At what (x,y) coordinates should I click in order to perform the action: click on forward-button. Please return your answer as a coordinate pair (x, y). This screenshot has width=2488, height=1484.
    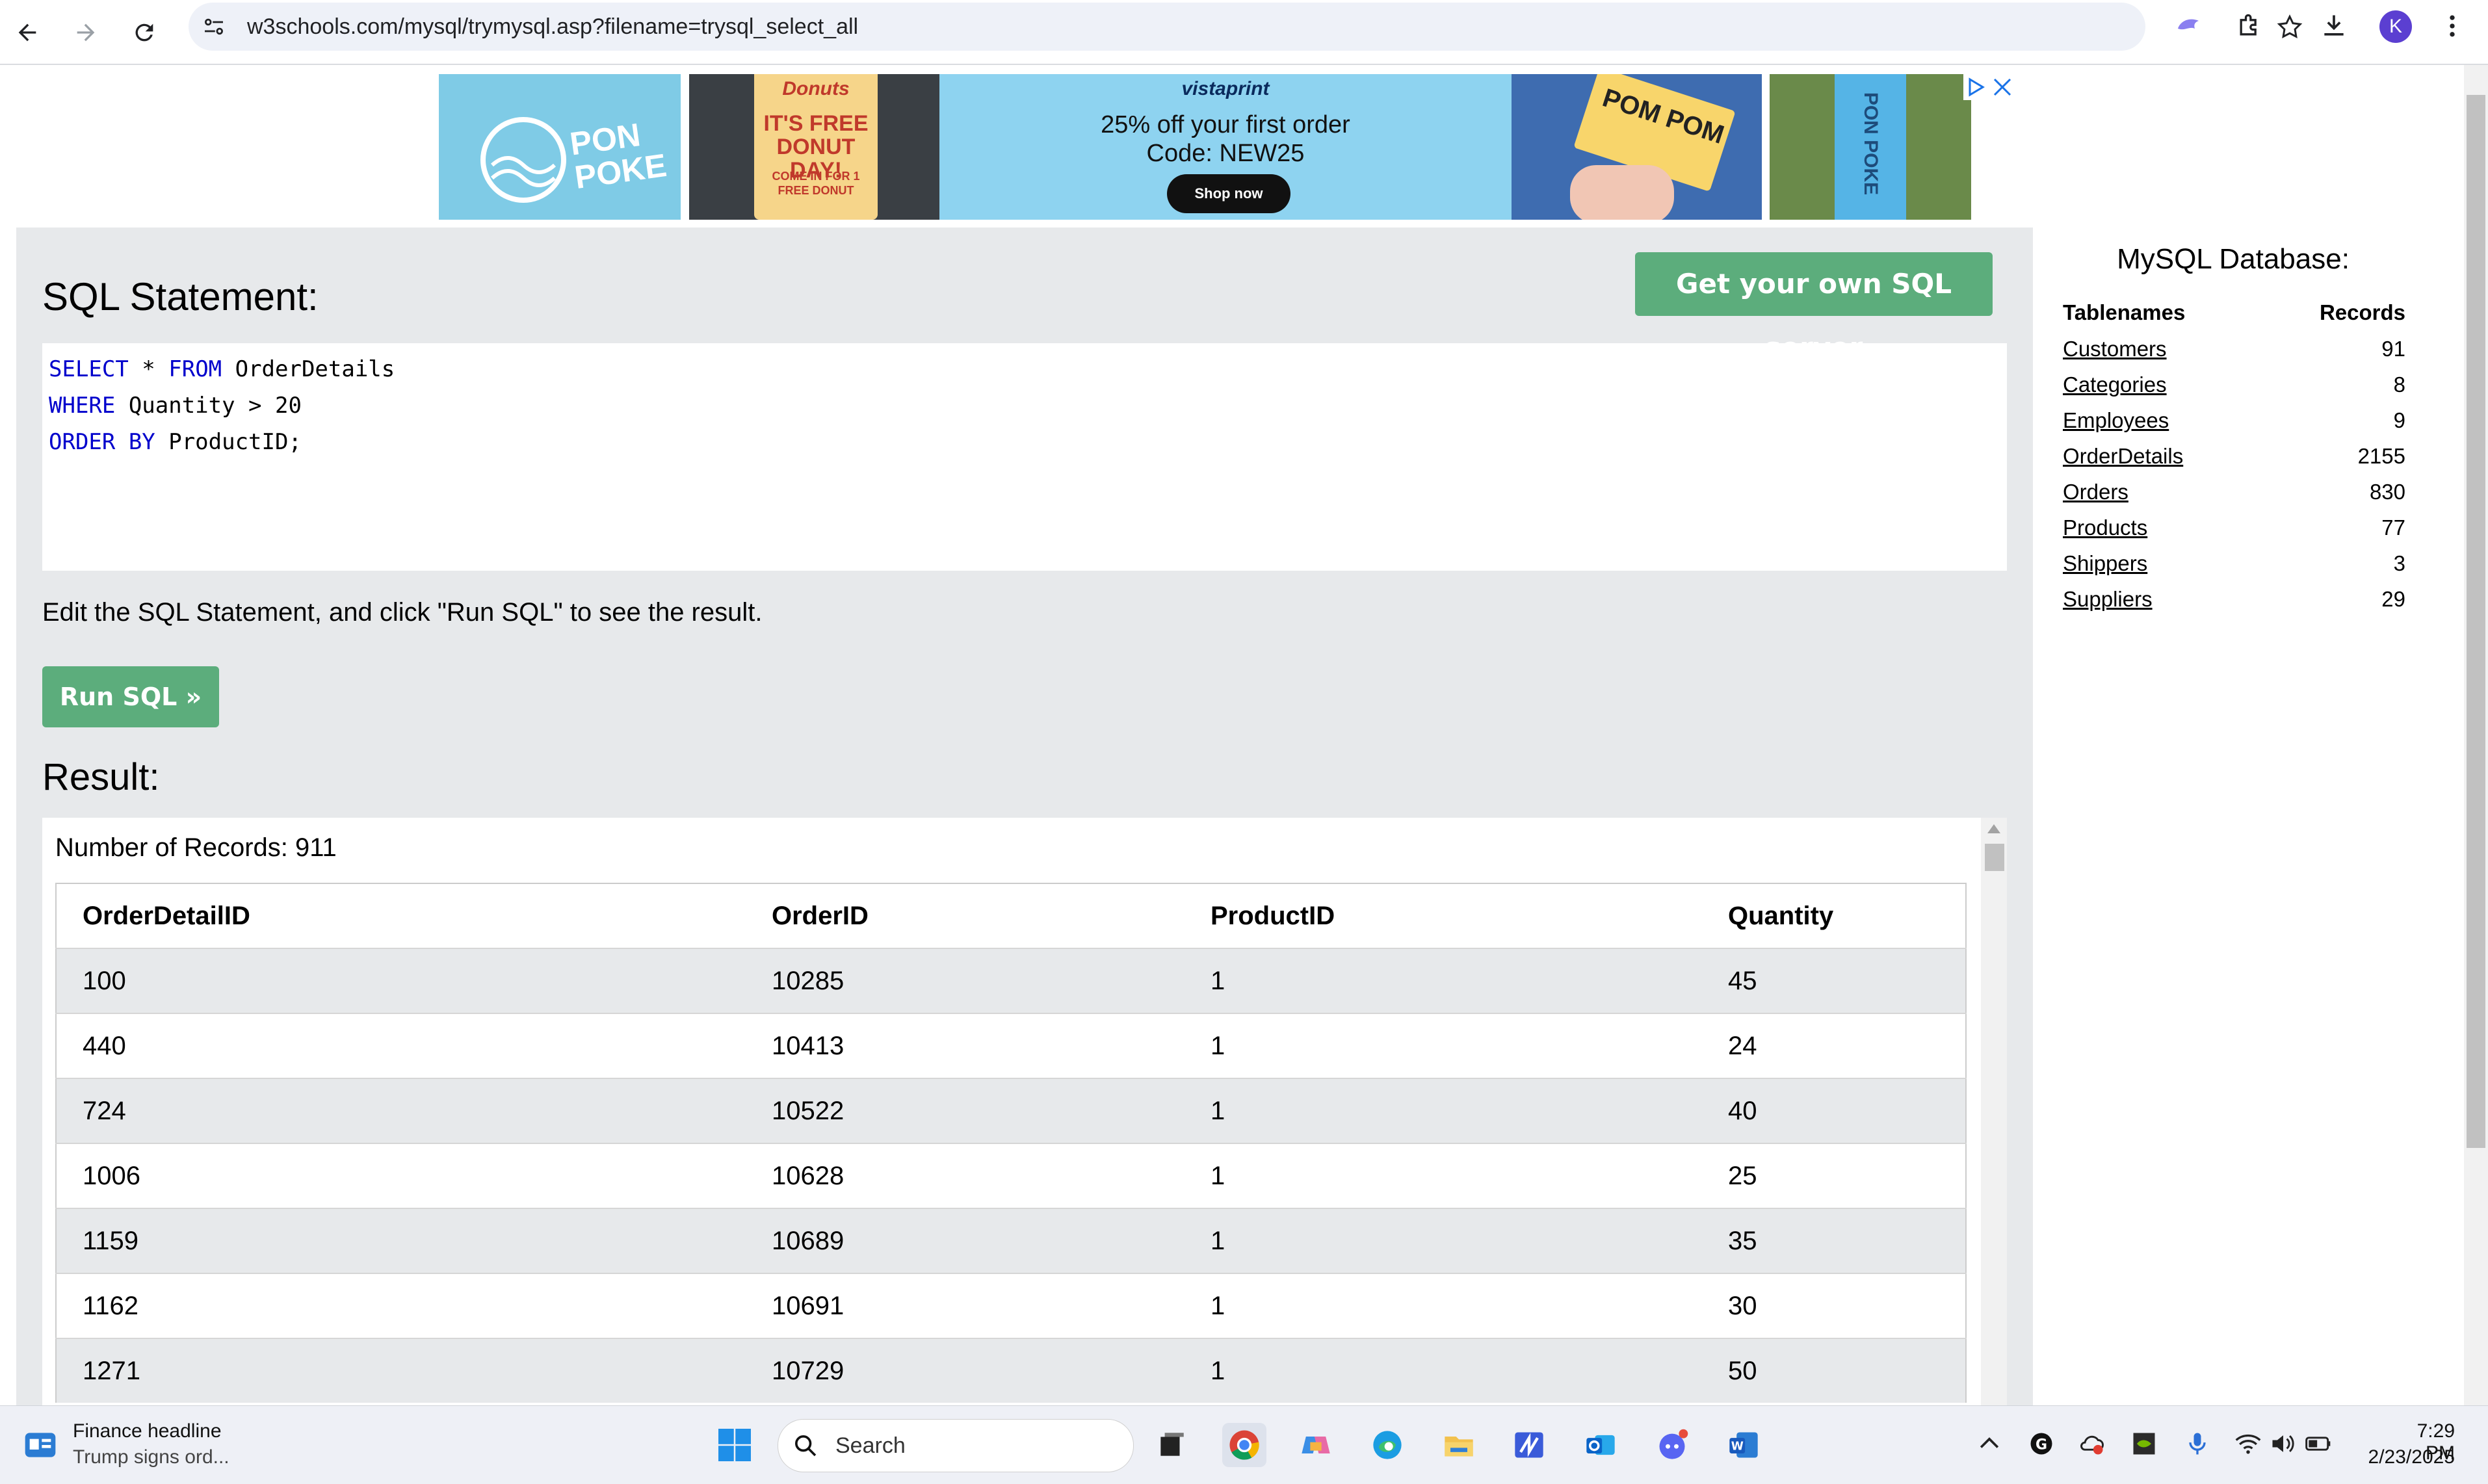
    Looking at the image, I should click on (86, 32).